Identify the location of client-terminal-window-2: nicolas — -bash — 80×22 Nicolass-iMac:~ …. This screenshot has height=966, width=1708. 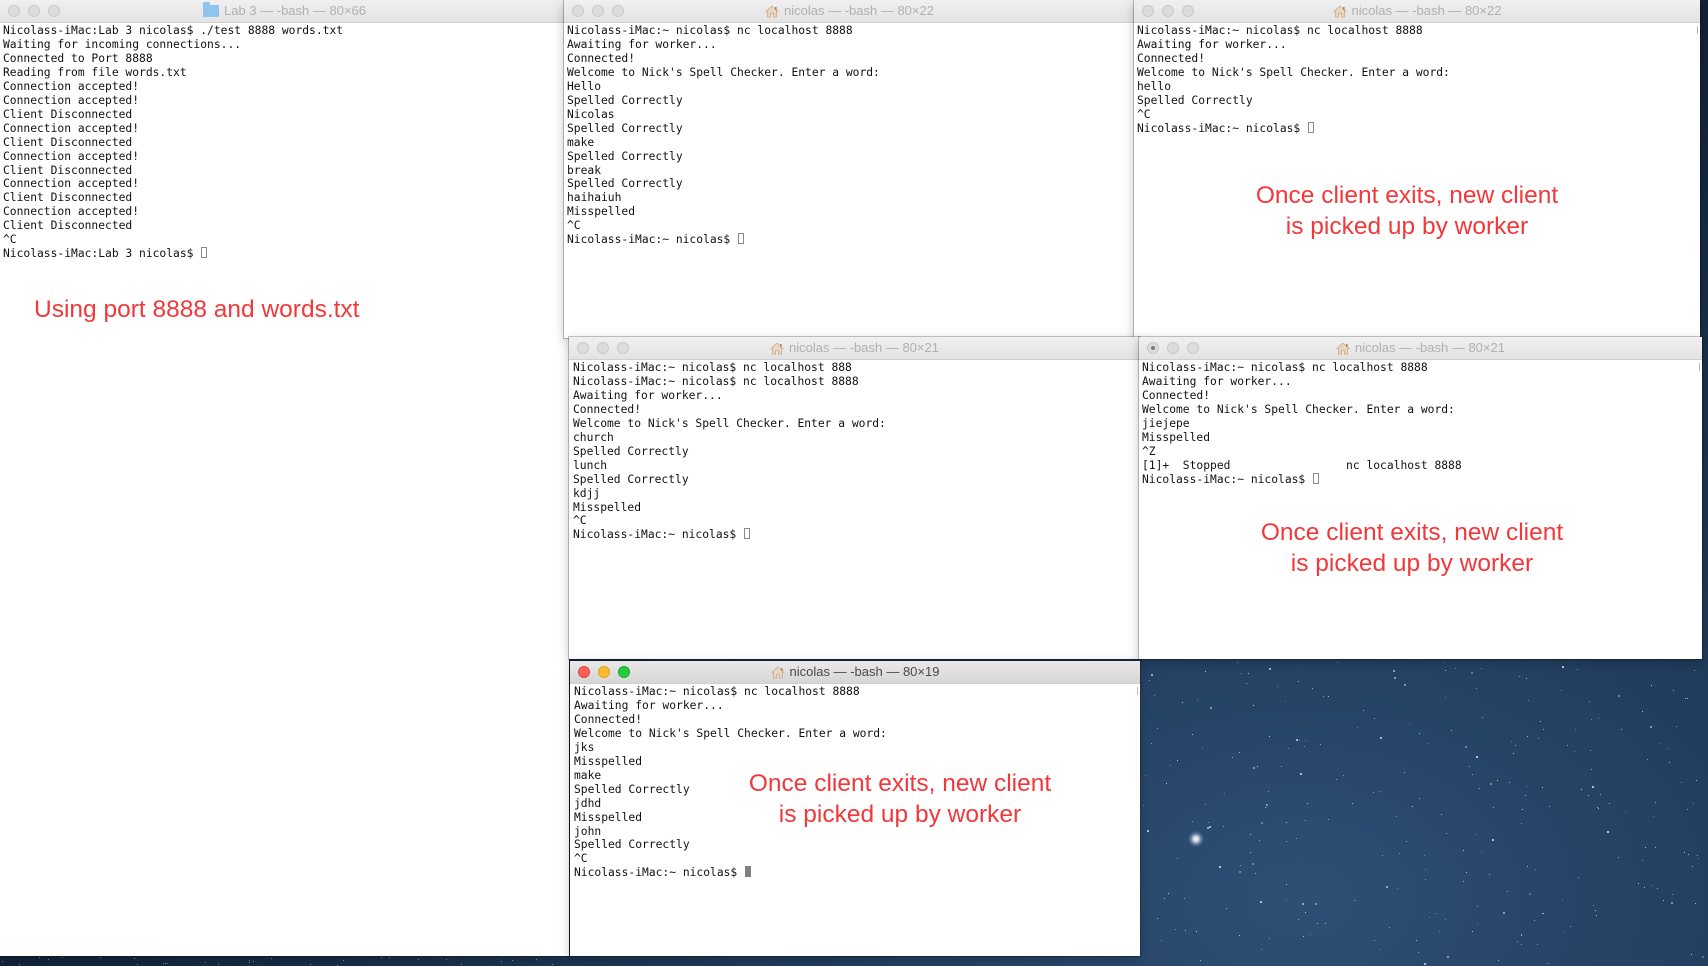
(1417, 169).